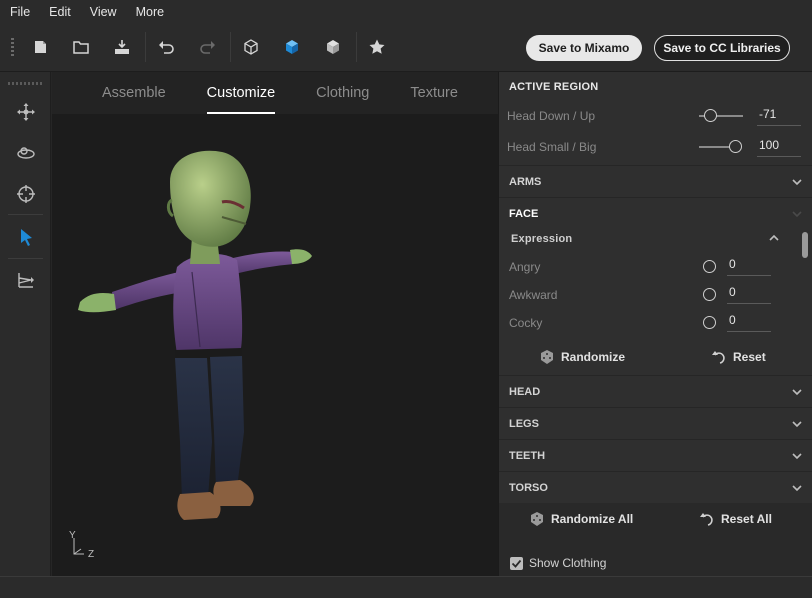  Describe the element at coordinates (552, 147) in the screenshot. I see `head-small-big-label: Head Small / Big` at that location.